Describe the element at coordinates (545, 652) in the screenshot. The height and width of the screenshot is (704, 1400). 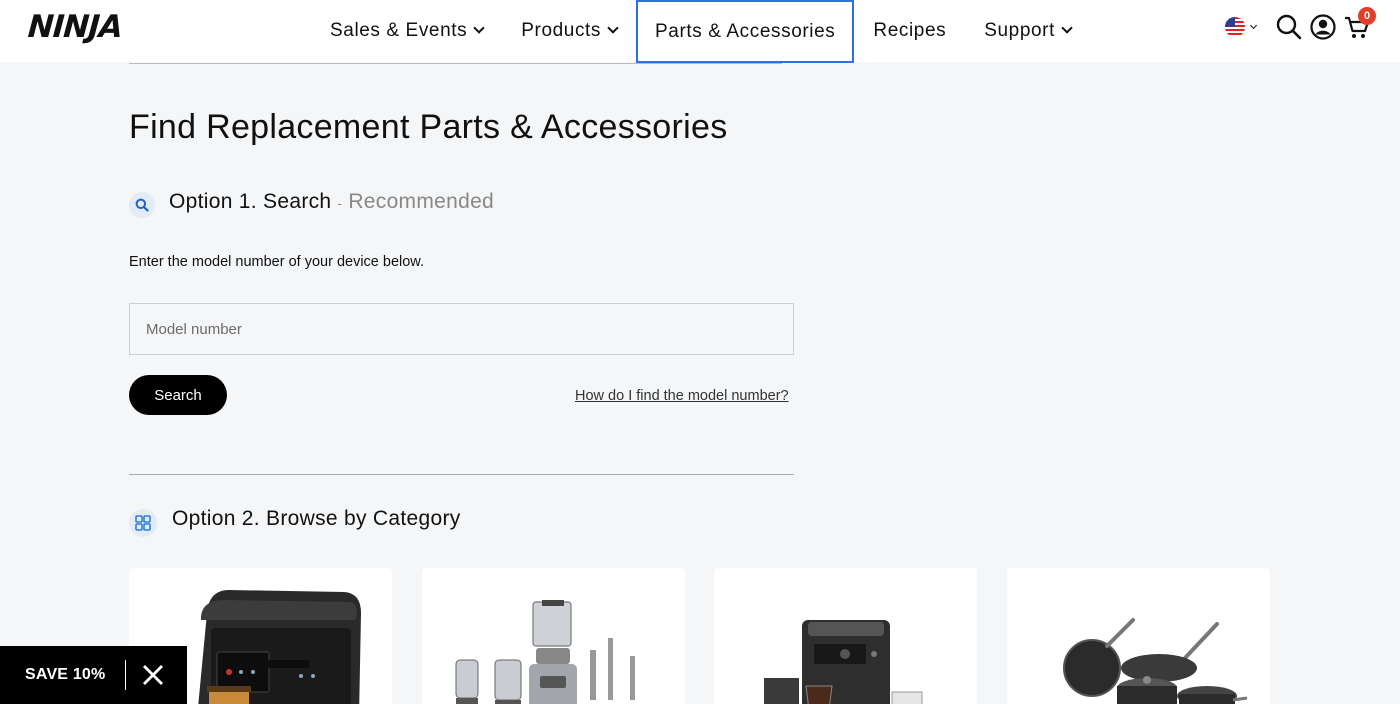
I see `blender-image` at that location.